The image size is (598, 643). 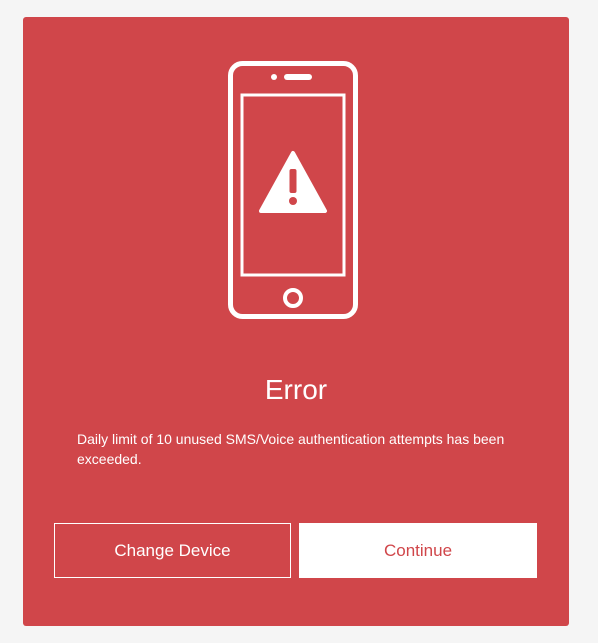 I want to click on change-device-button: Change Device, so click(x=172, y=550).